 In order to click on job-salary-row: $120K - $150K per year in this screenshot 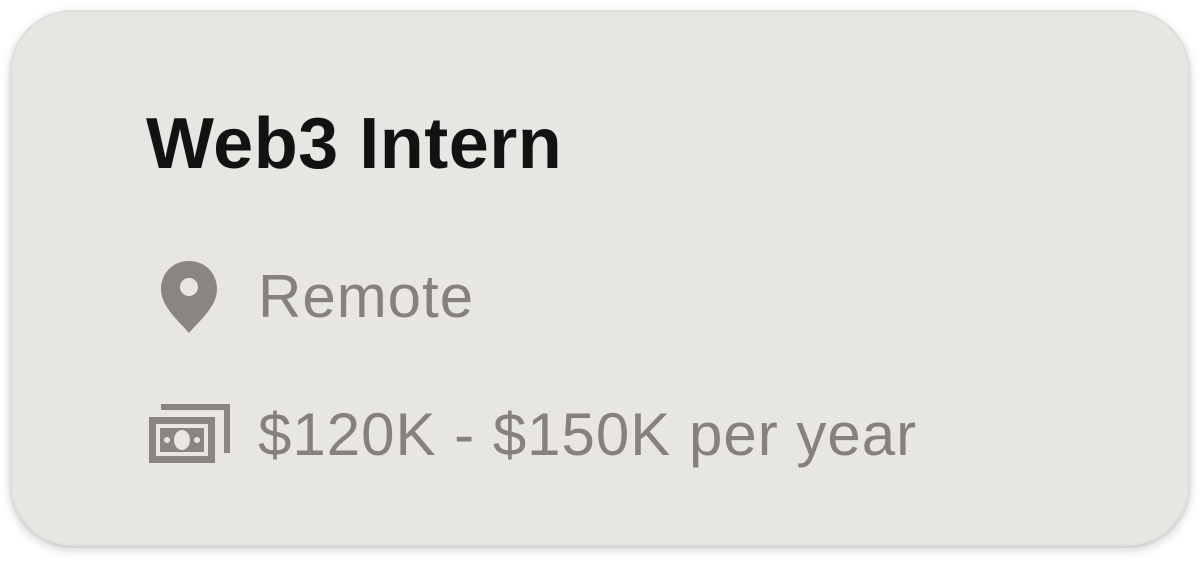, I will do `click(530, 435)`.